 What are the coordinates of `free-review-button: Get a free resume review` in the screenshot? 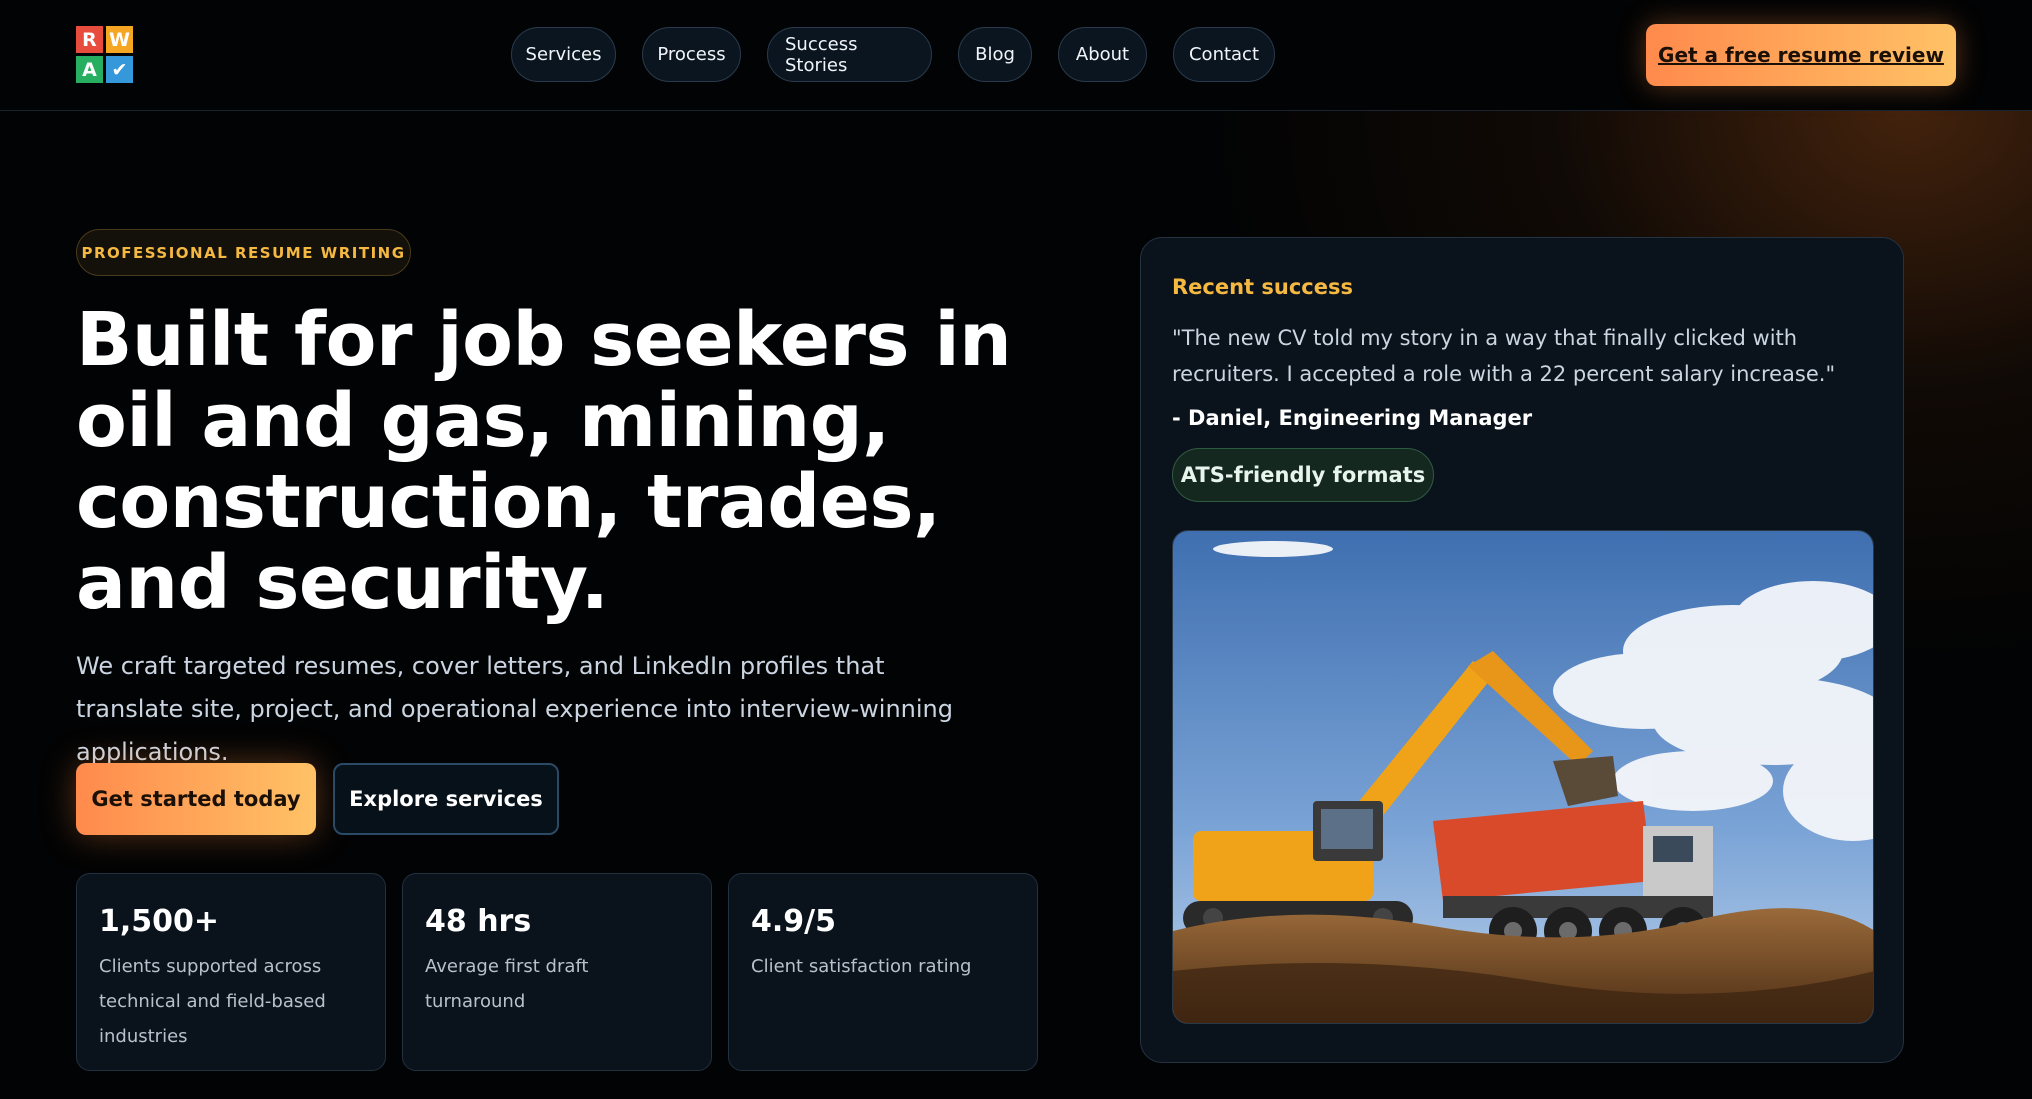 It's located at (1801, 55).